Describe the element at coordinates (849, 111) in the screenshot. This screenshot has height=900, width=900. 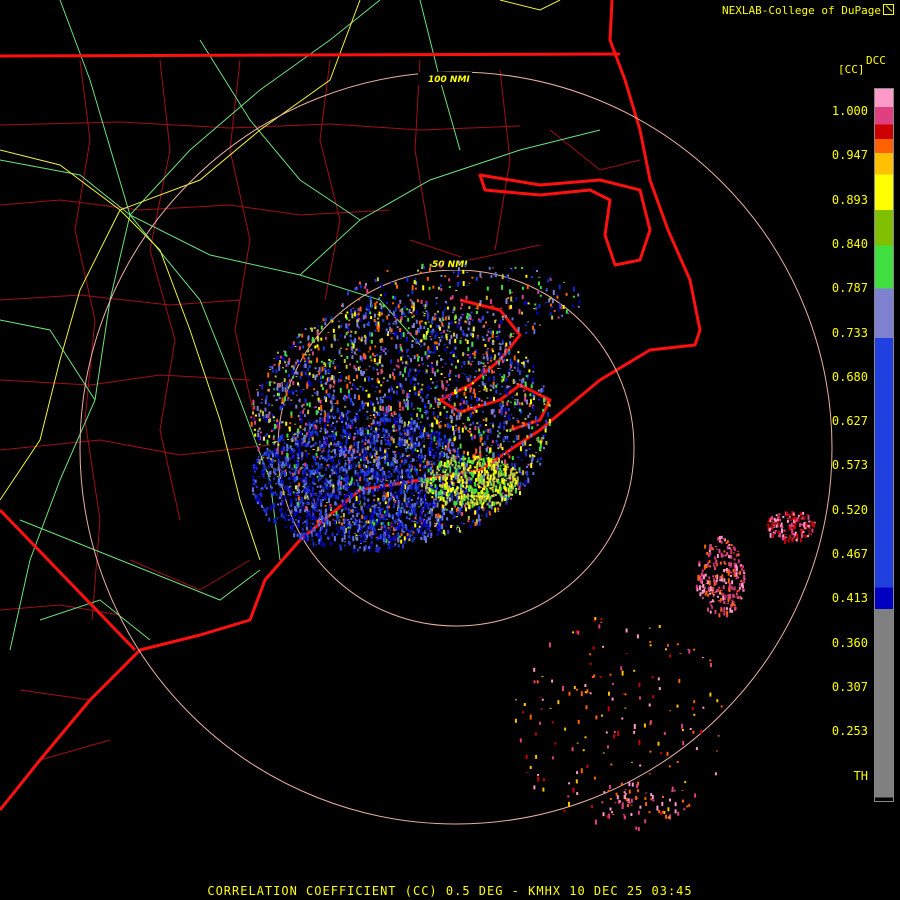
I see `scale-tick-label: 1.000` at that location.